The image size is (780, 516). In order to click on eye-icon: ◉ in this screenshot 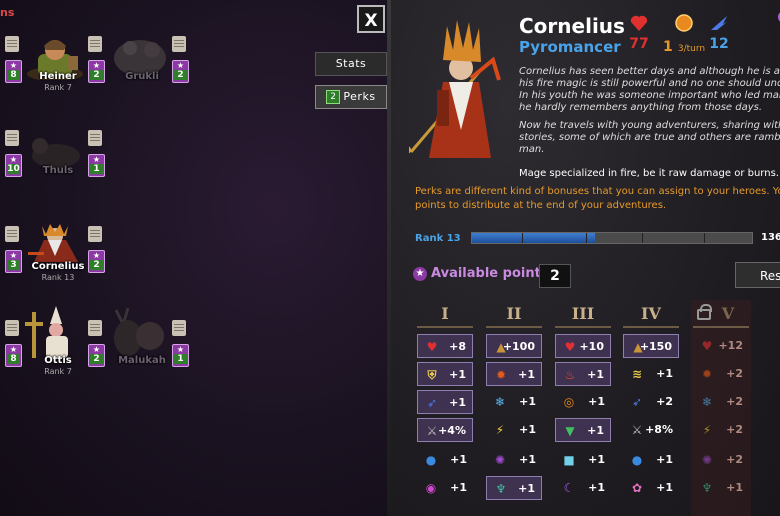, I will do `click(431, 488)`.